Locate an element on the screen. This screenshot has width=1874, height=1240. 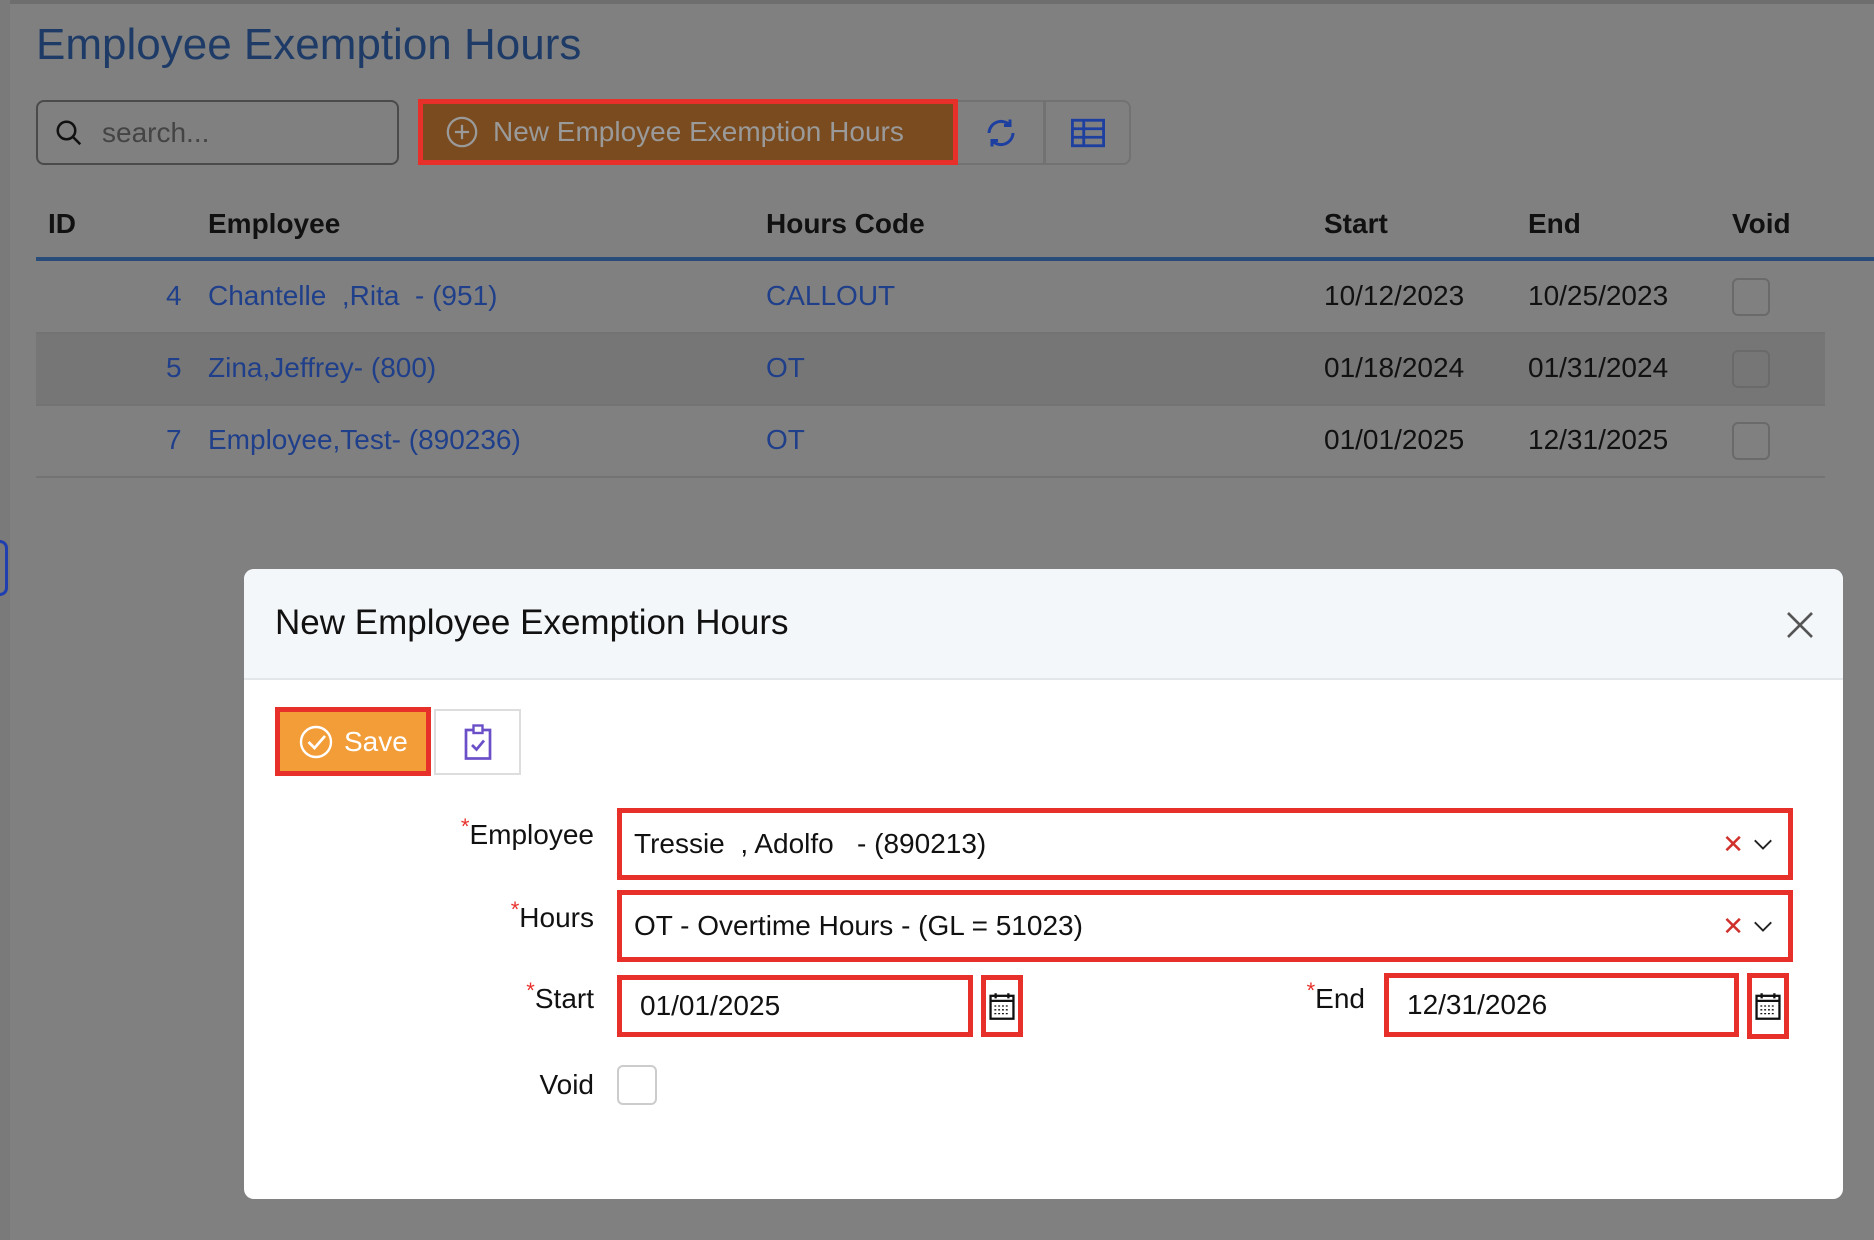
search-icon is located at coordinates (69, 132).